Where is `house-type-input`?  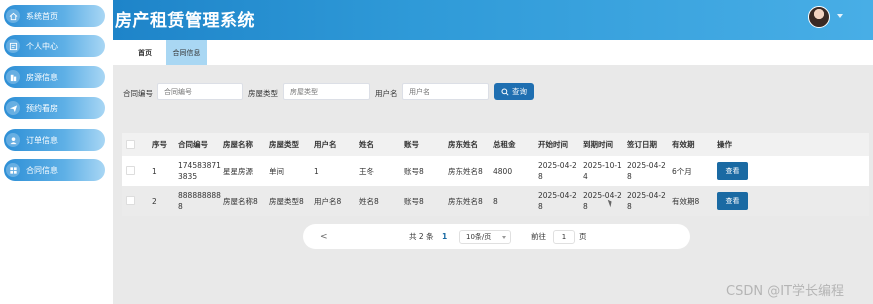
house-type-input is located at coordinates (326, 91).